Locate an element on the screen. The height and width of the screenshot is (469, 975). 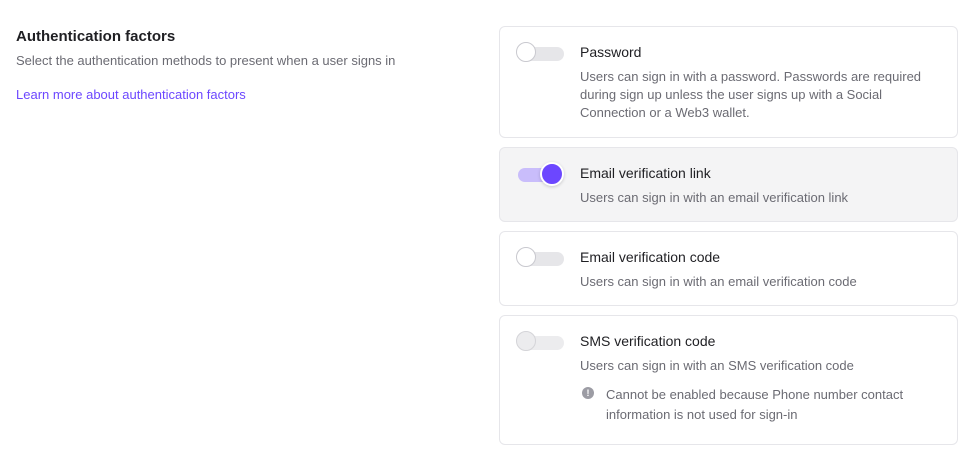
factor-title: Password is located at coordinates (611, 52).